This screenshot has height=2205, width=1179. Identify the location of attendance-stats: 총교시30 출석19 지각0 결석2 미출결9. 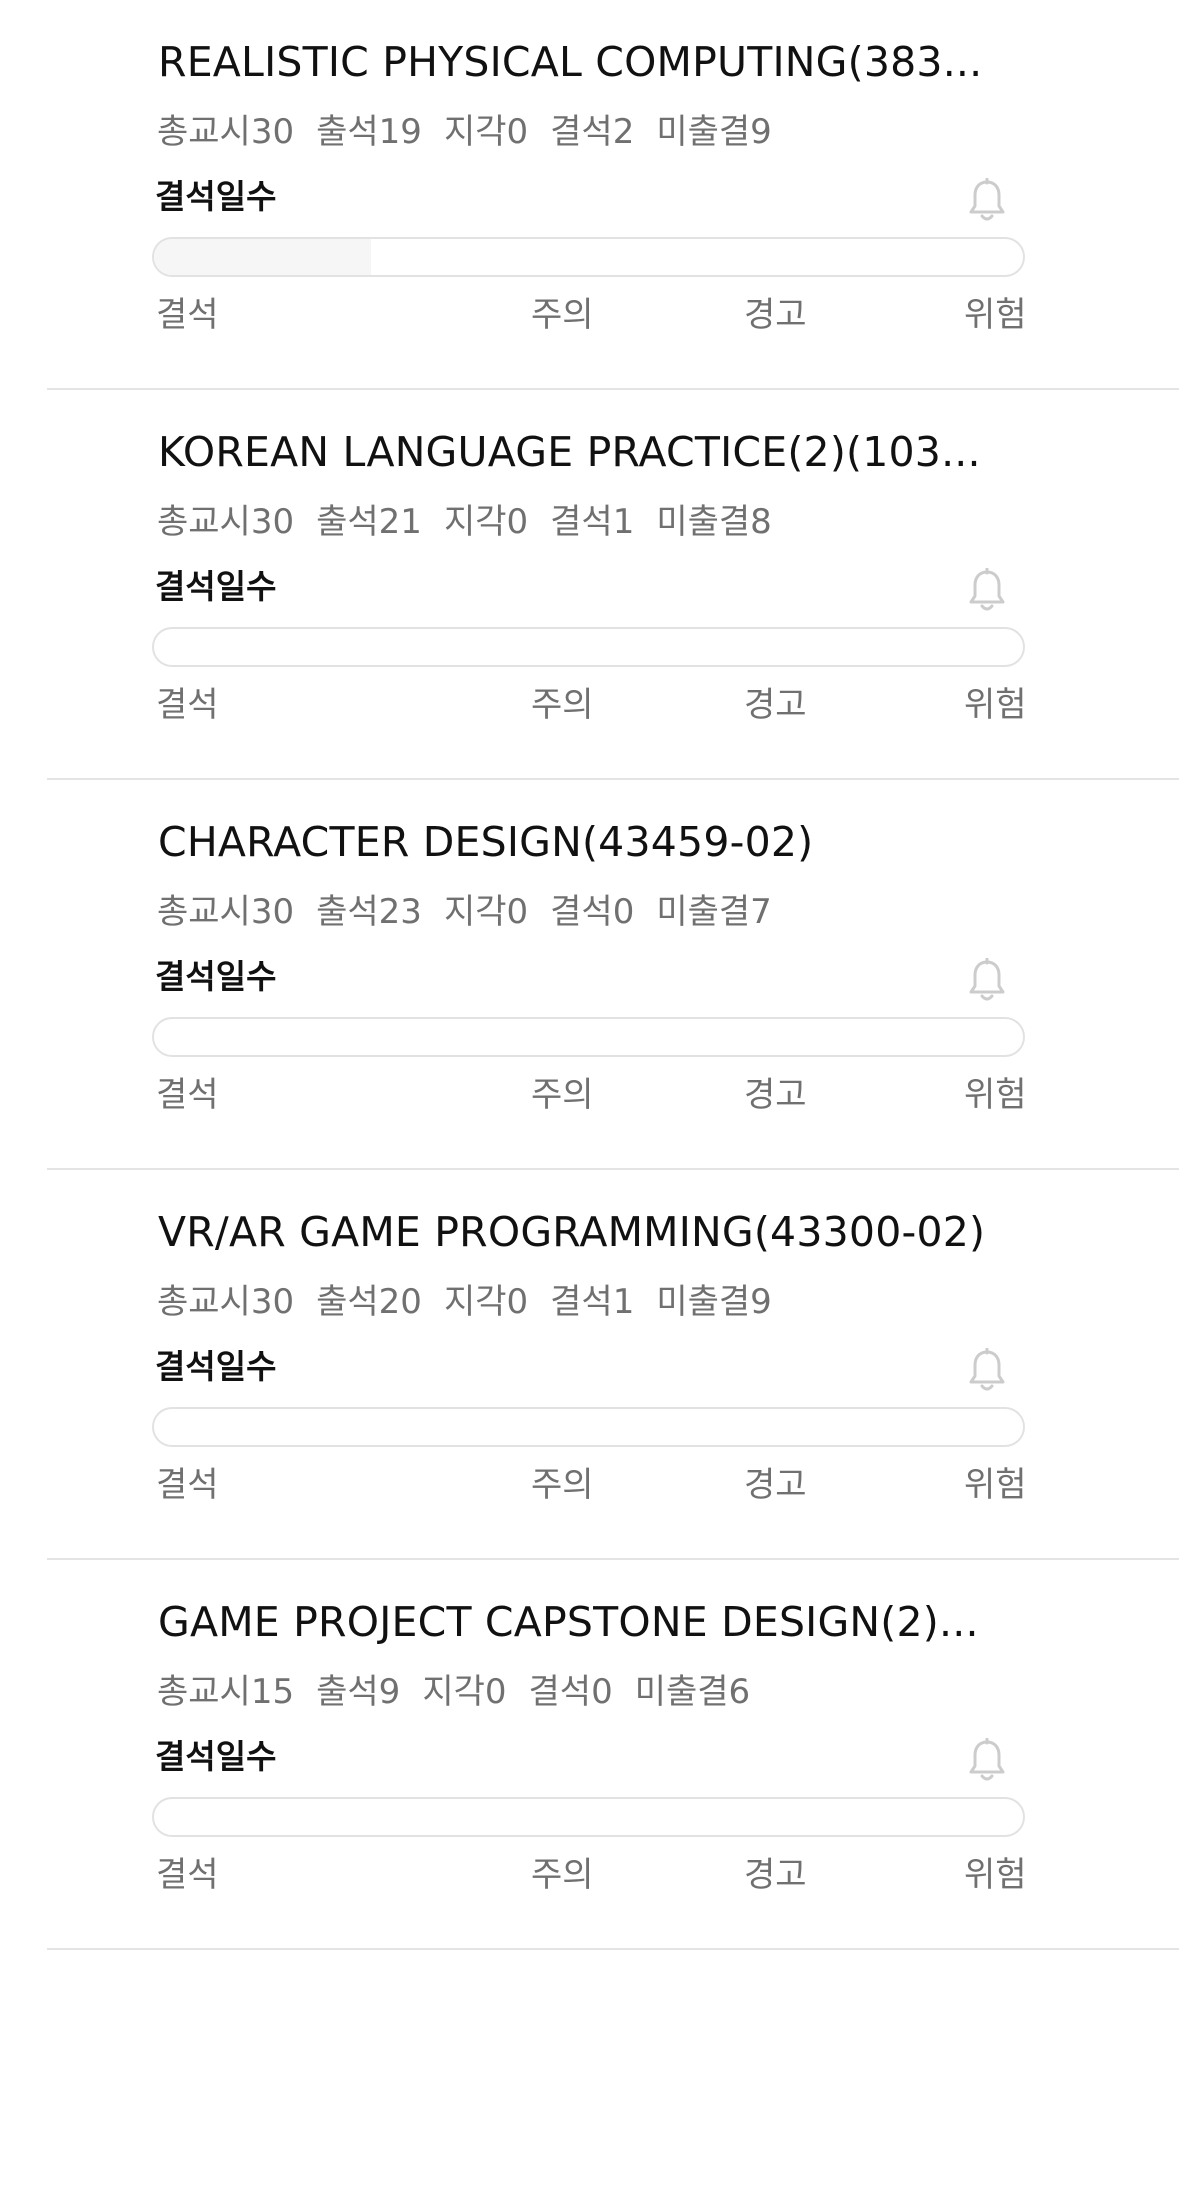
(475, 132).